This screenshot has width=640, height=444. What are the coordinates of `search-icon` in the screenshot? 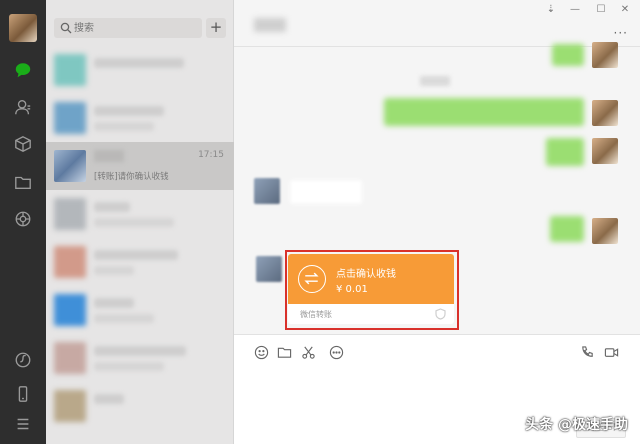 It's located at (66, 28).